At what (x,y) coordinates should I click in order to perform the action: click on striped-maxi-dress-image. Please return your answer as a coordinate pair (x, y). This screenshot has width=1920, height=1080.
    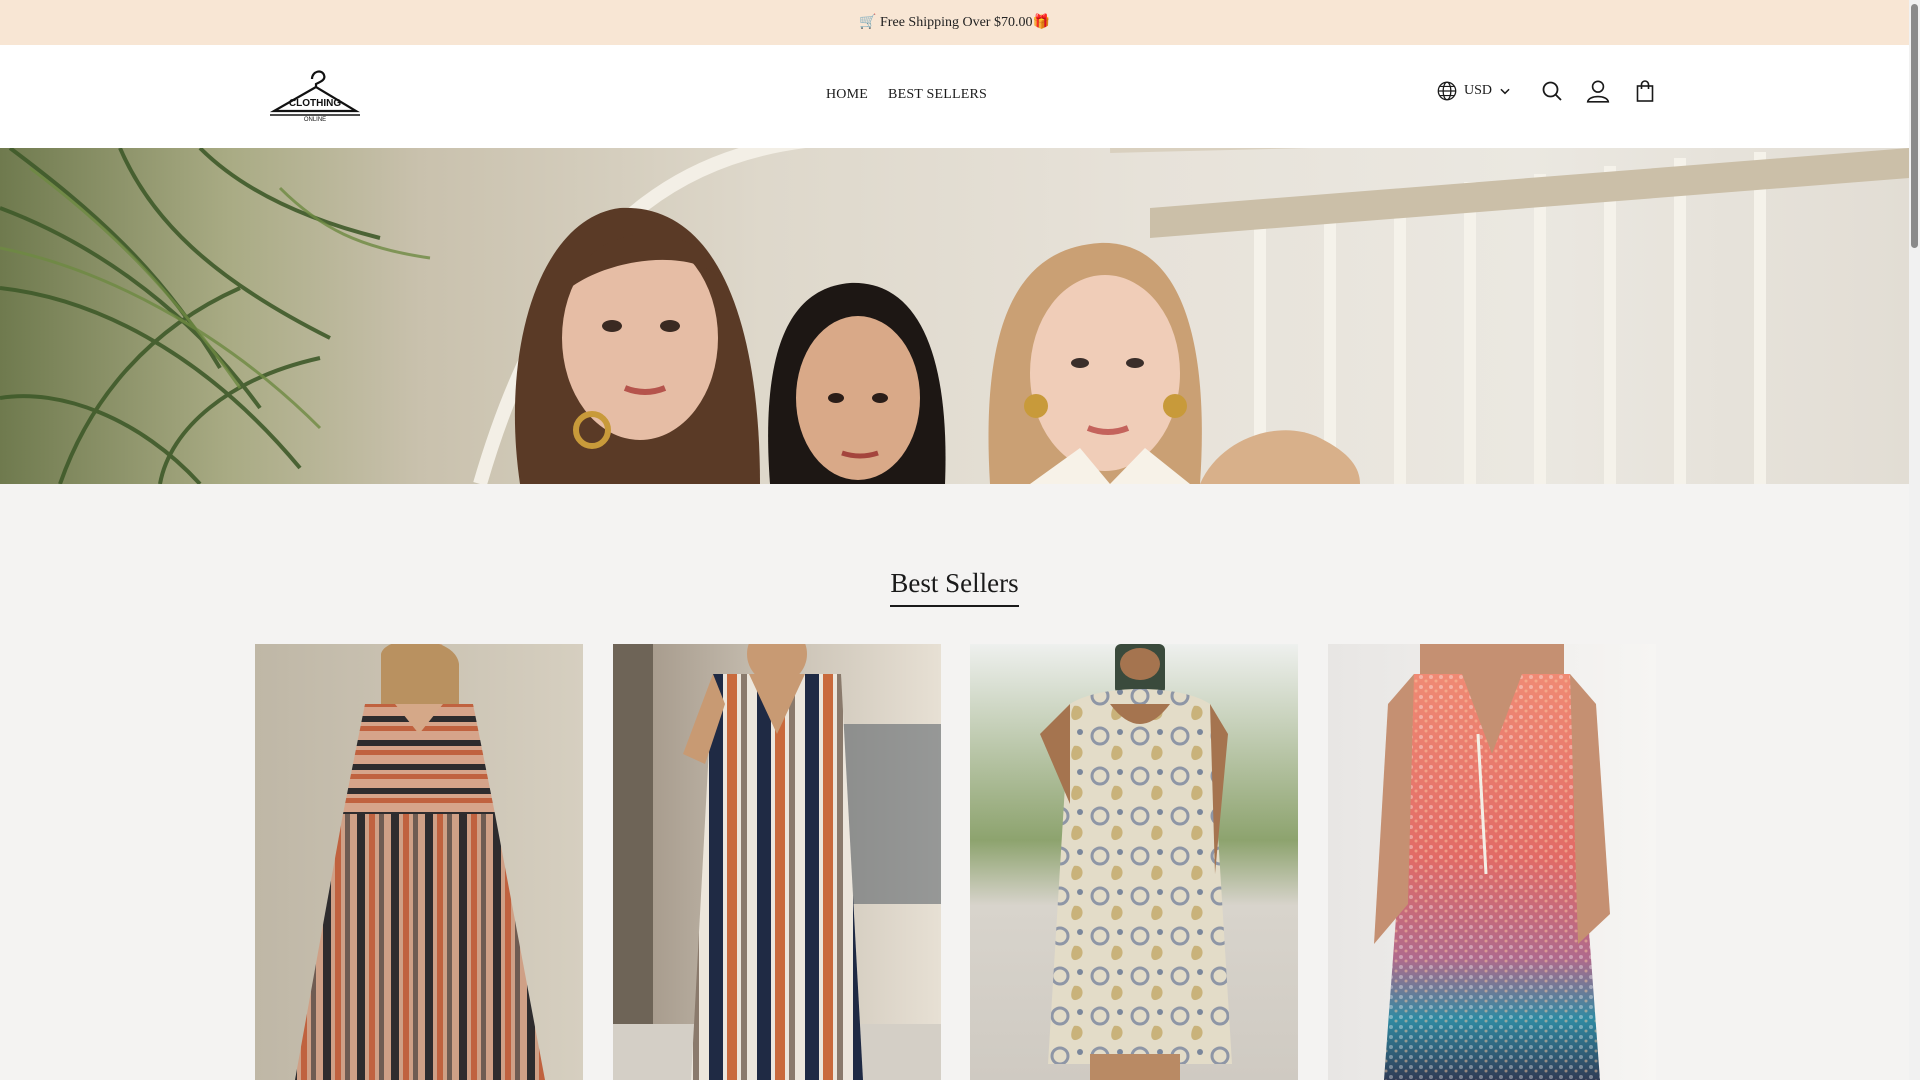
    Looking at the image, I should click on (419, 862).